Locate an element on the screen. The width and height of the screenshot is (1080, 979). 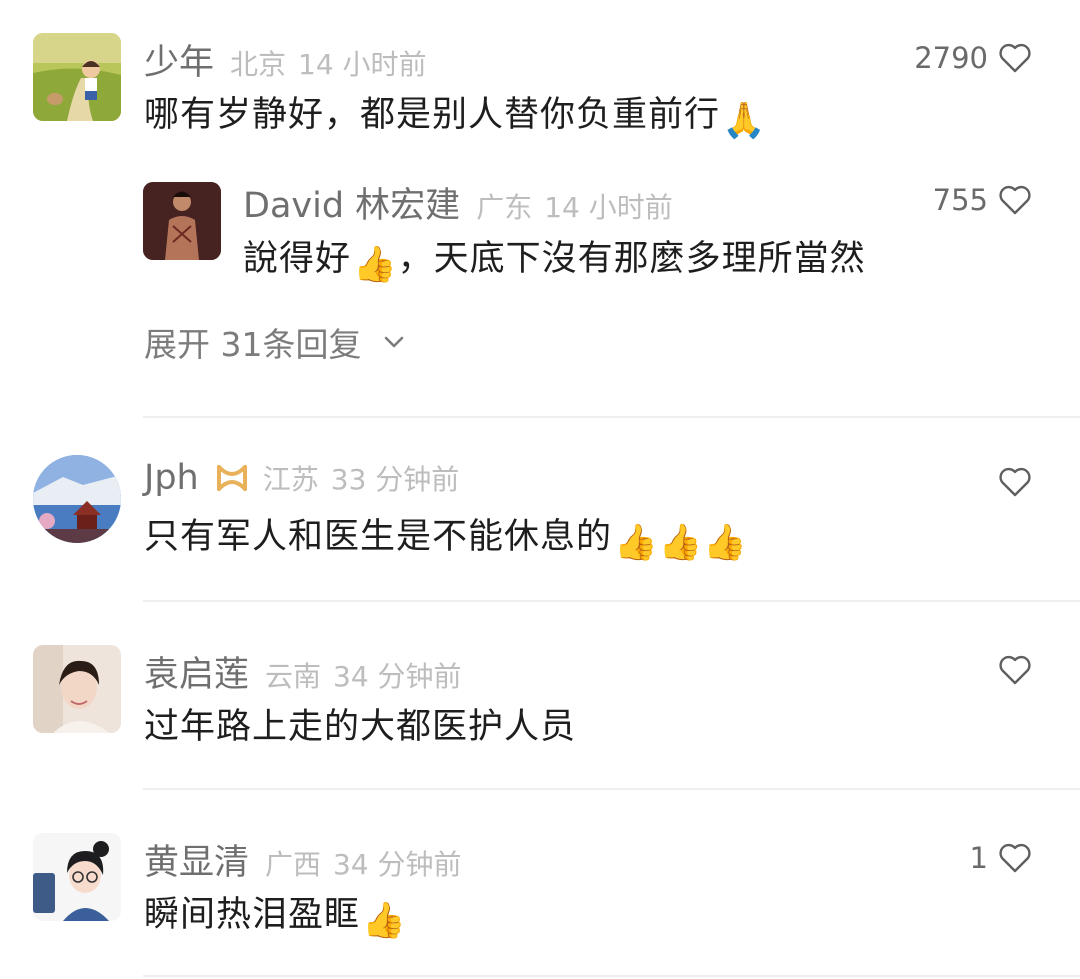
comment-meta: 黄显清 广西 34 分钟前 is located at coordinates (303, 859).